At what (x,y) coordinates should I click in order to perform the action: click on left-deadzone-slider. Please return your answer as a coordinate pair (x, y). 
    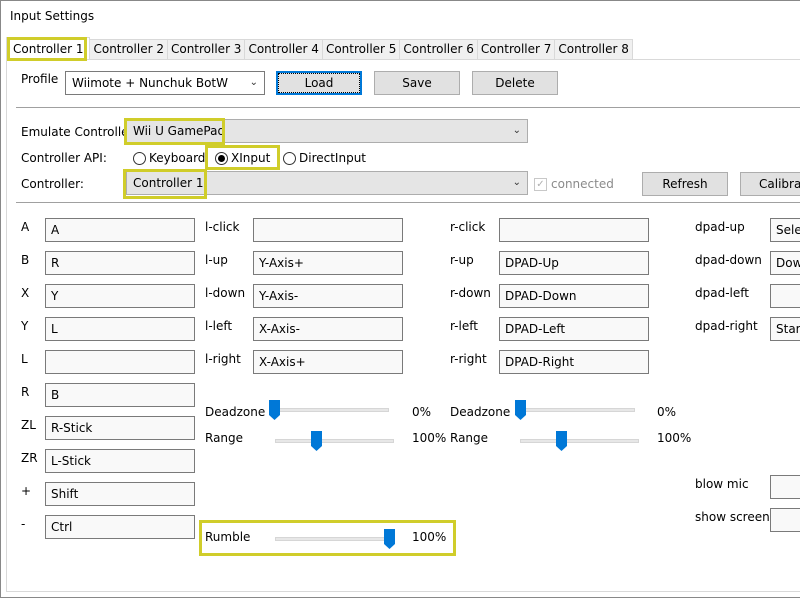
    Looking at the image, I should click on (329, 410).